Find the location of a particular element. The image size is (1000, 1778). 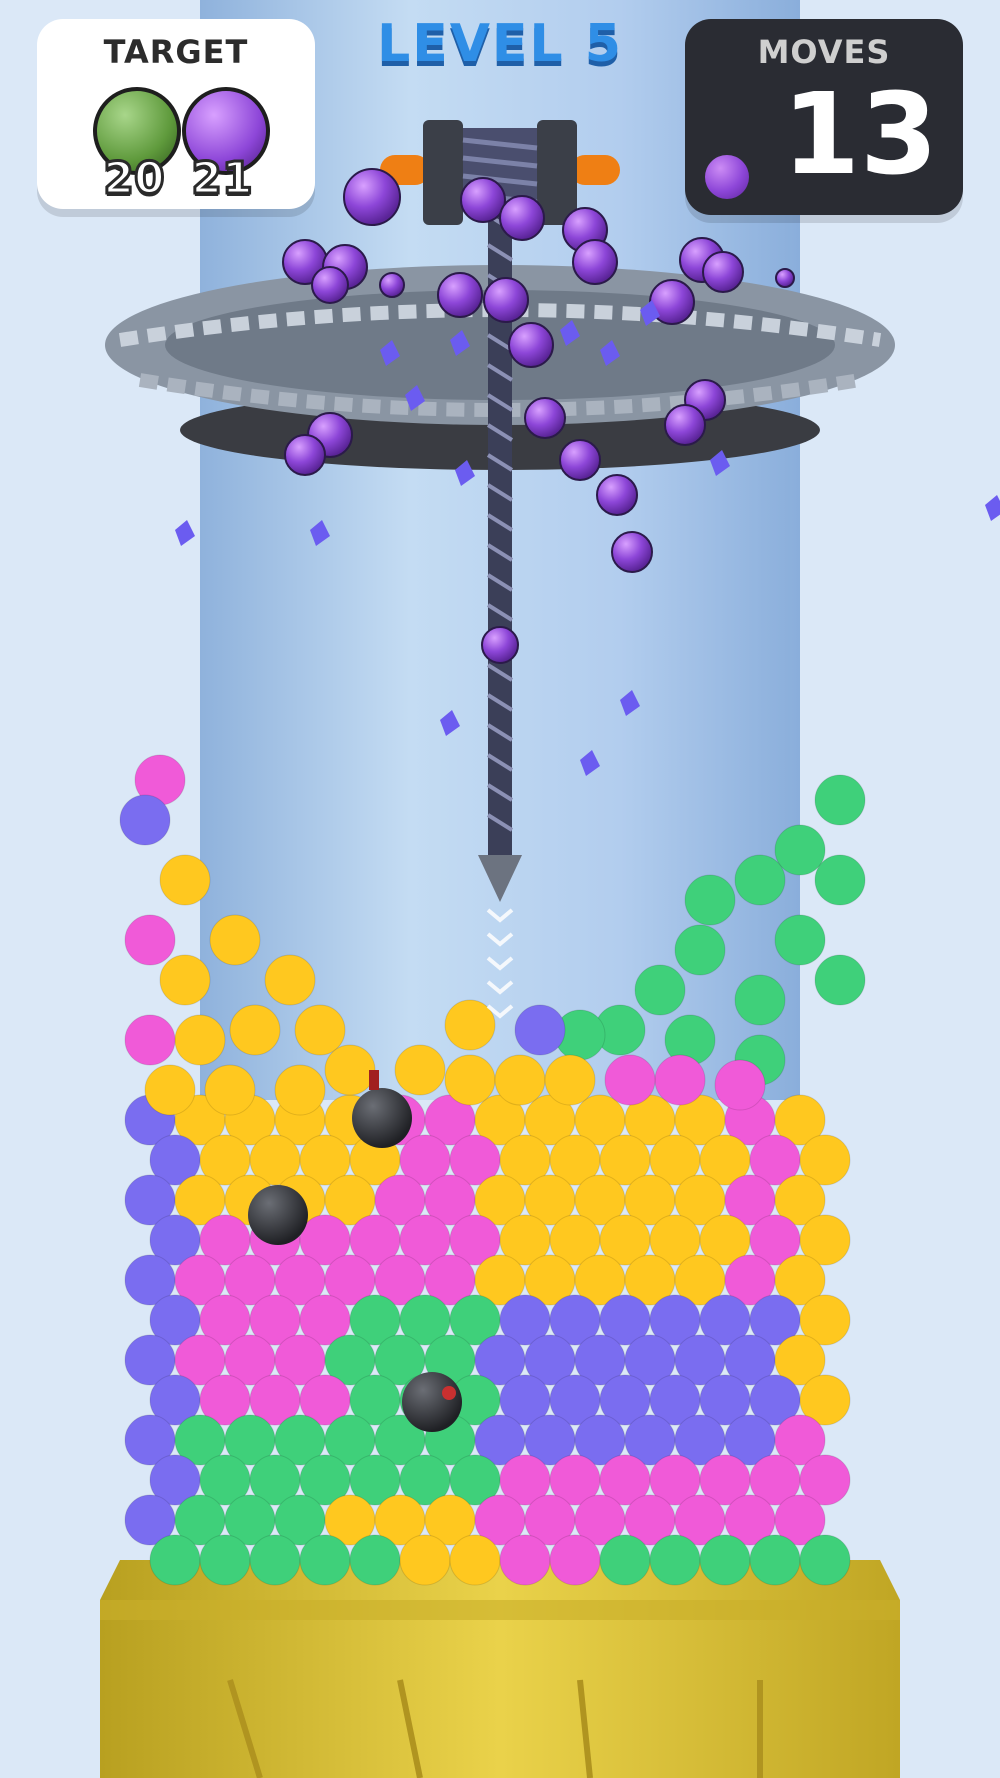

target-panel: TARGET 20 21 is located at coordinates (176, 114).